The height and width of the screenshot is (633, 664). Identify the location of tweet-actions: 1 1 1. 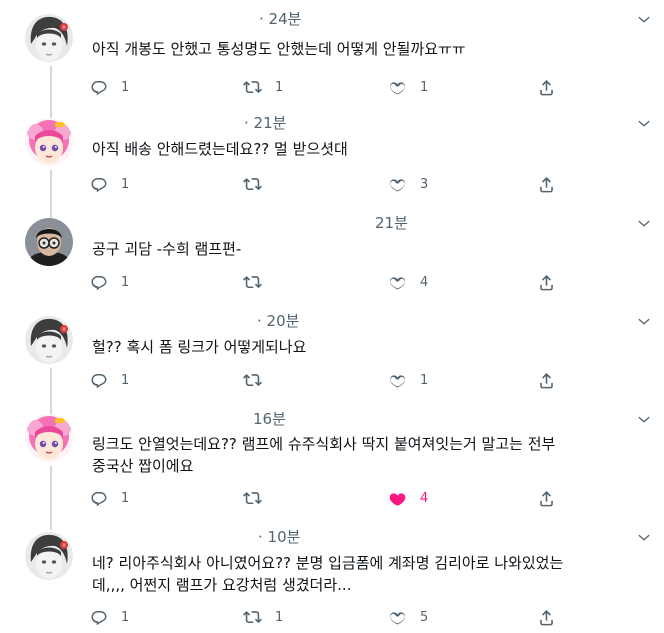
(325, 87).